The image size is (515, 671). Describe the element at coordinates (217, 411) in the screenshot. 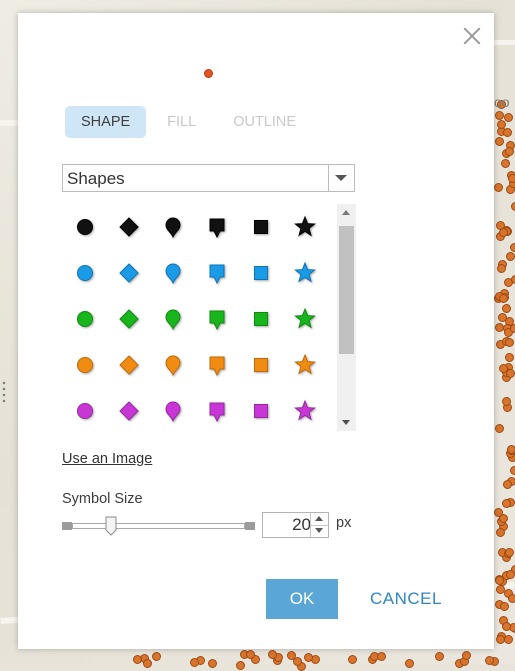

I see `purple-callout-symbol-icon` at that location.